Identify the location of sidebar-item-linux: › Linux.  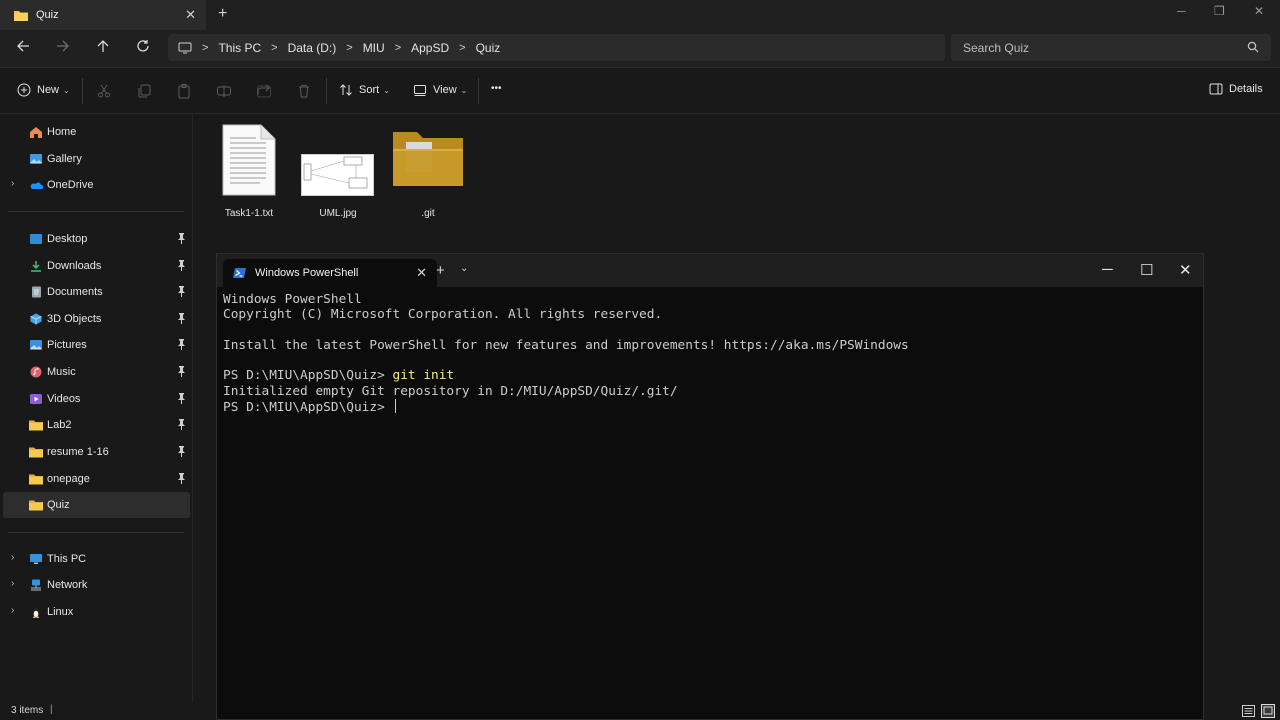
(96, 612).